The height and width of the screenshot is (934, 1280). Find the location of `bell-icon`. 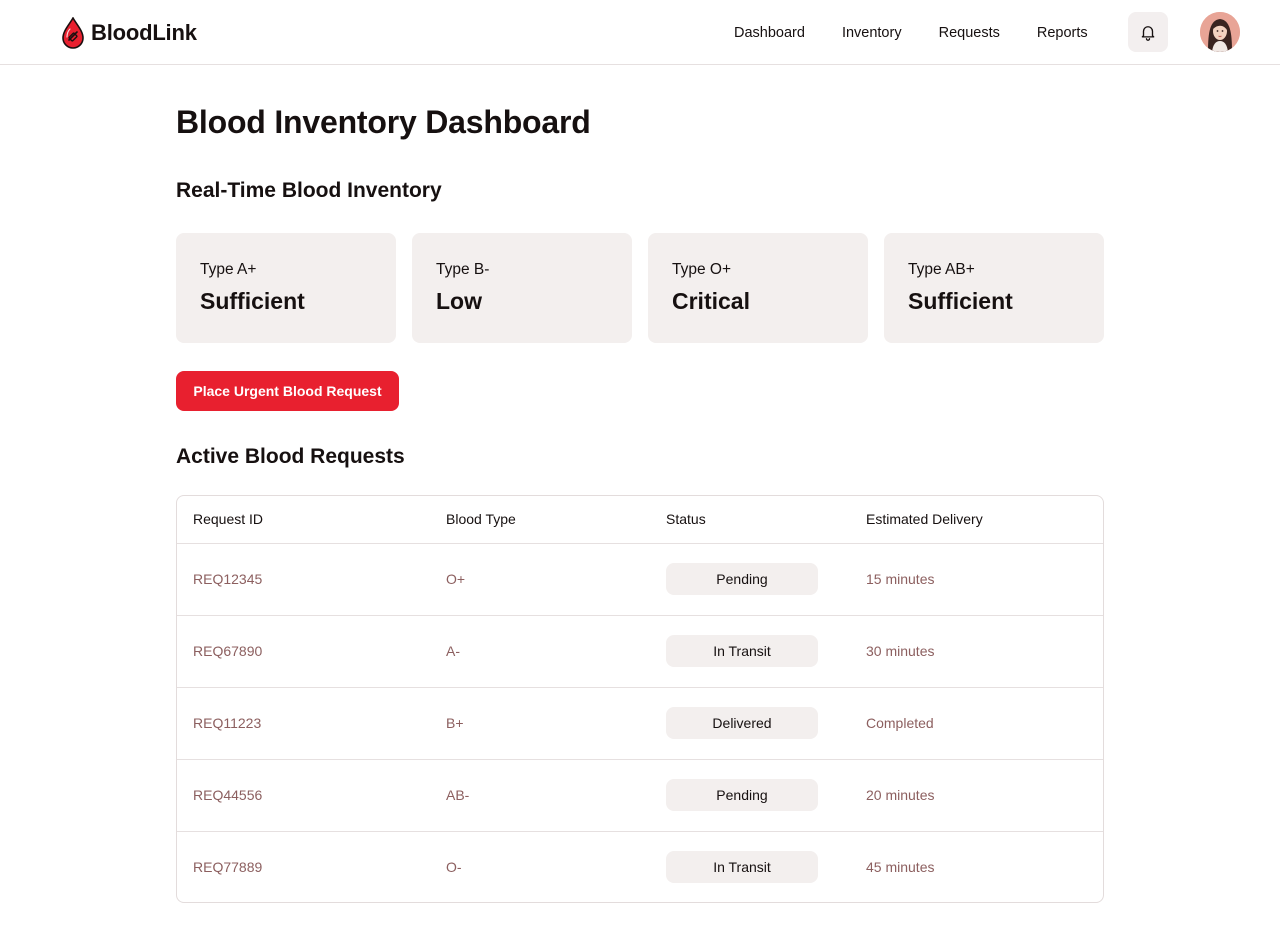

bell-icon is located at coordinates (1148, 33).